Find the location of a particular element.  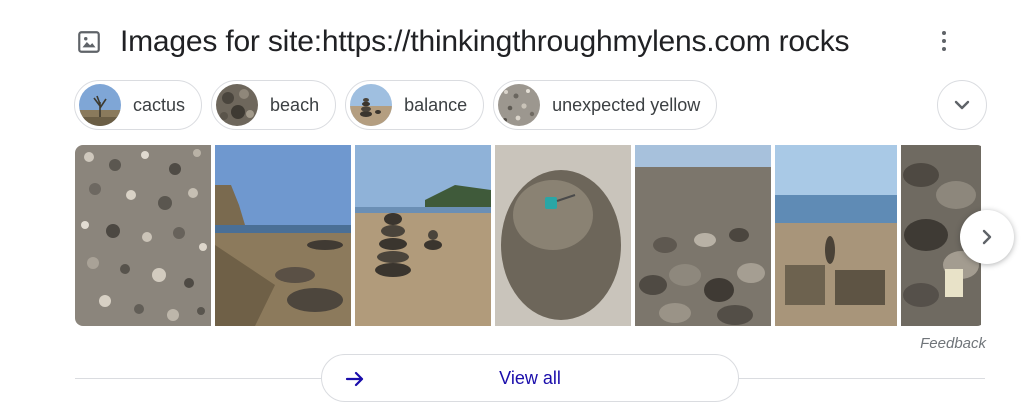

next-images-button is located at coordinates (987, 237).